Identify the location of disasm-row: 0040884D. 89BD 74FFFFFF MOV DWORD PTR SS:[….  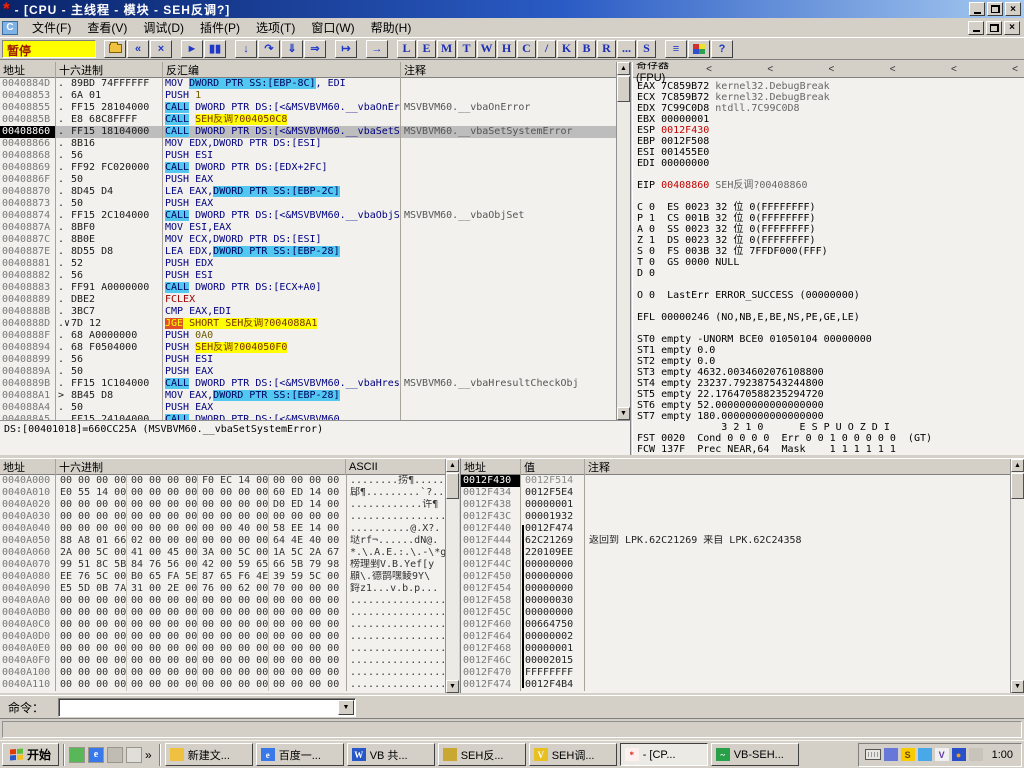
(315, 84).